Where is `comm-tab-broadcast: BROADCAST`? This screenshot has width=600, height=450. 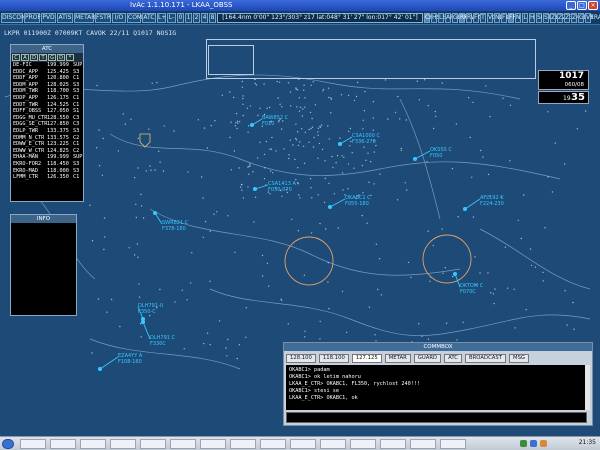 comm-tab-broadcast: BROADCAST is located at coordinates (485, 358).